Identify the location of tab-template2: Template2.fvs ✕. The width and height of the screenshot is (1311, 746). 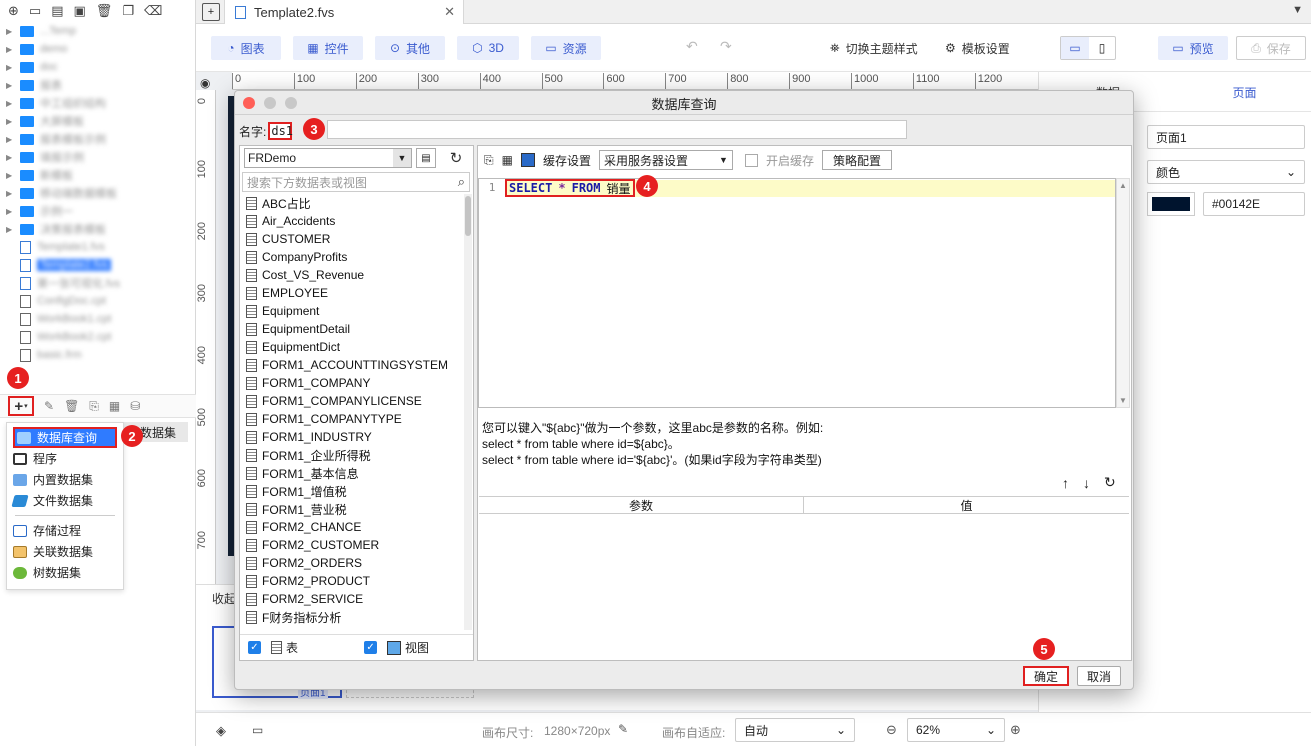
(344, 12).